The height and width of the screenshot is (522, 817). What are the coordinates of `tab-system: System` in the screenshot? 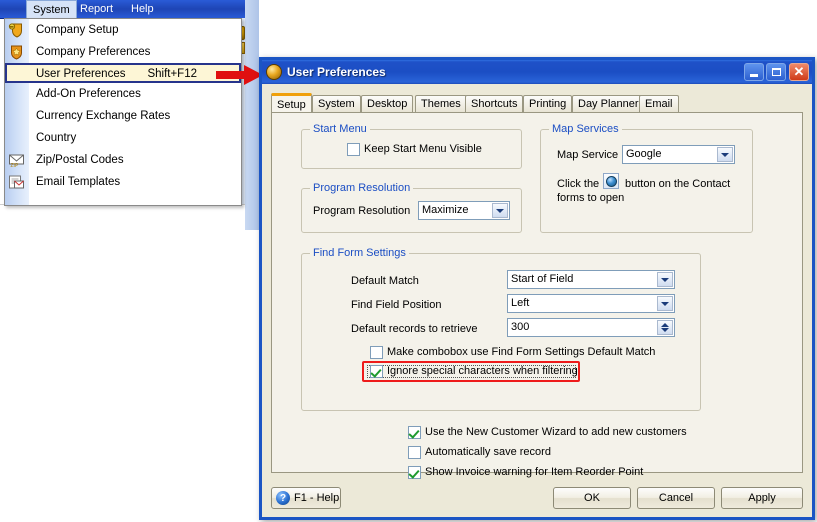 It's located at (336, 103).